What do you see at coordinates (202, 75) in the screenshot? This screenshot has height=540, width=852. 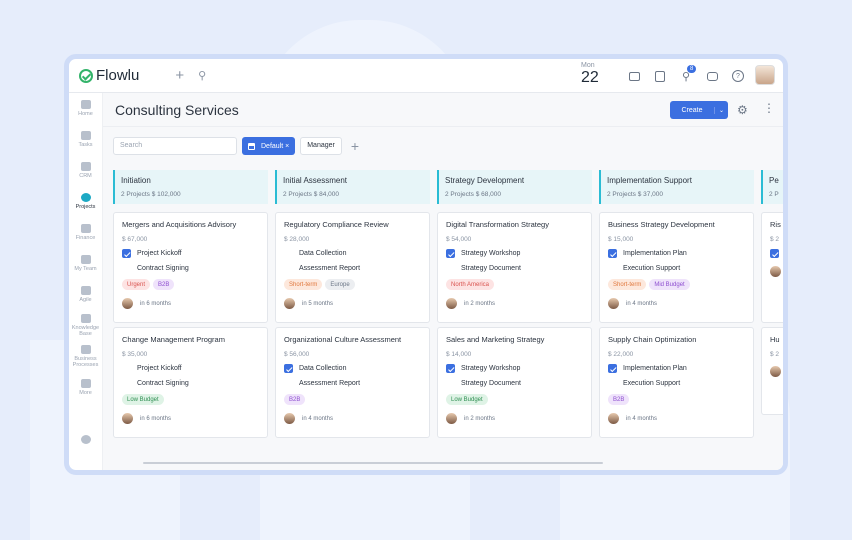 I see `search-icon: ⚲` at bounding box center [202, 75].